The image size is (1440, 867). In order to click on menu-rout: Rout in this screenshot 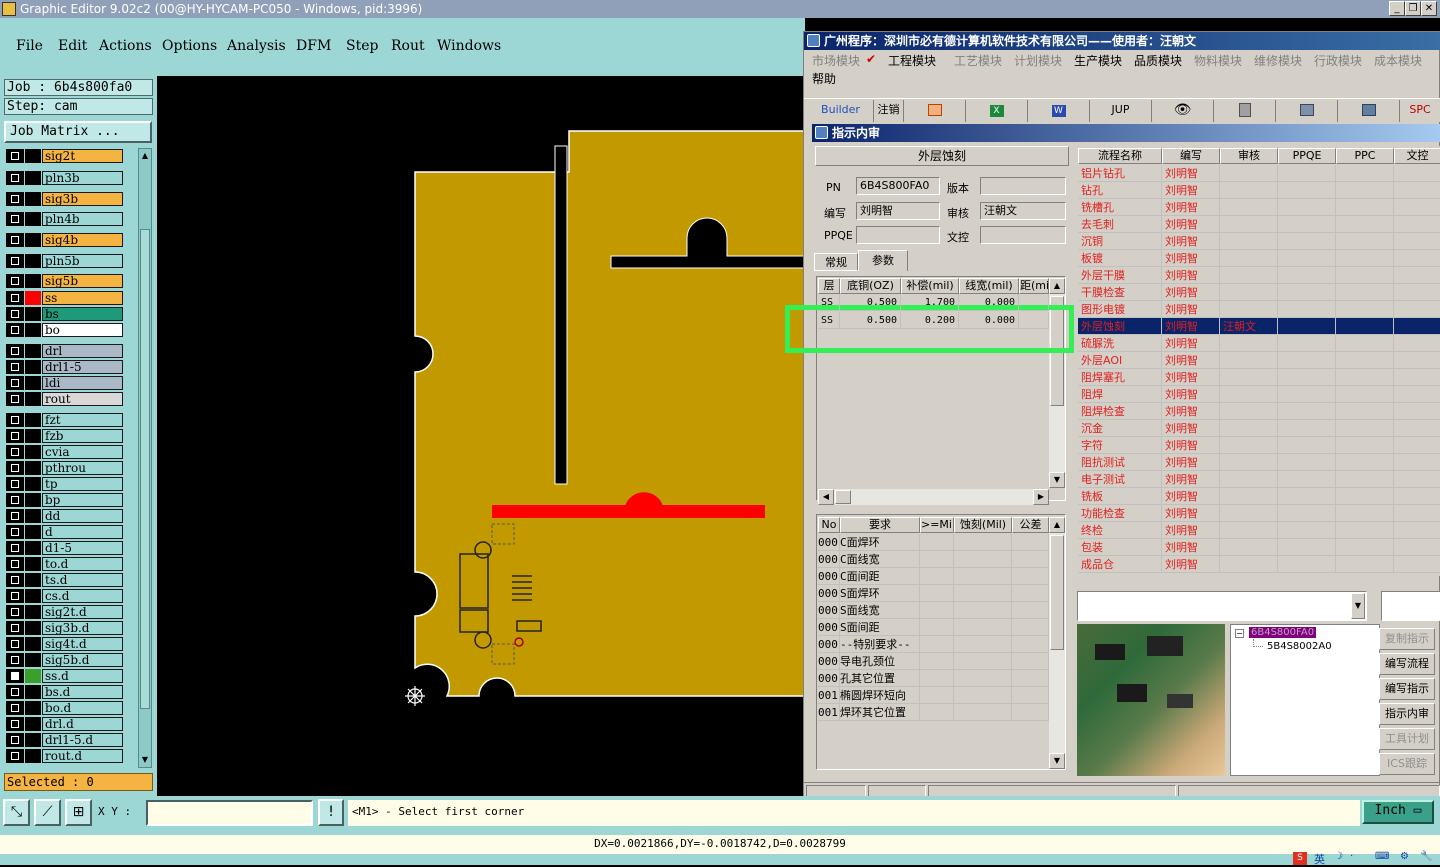, I will do `click(408, 46)`.